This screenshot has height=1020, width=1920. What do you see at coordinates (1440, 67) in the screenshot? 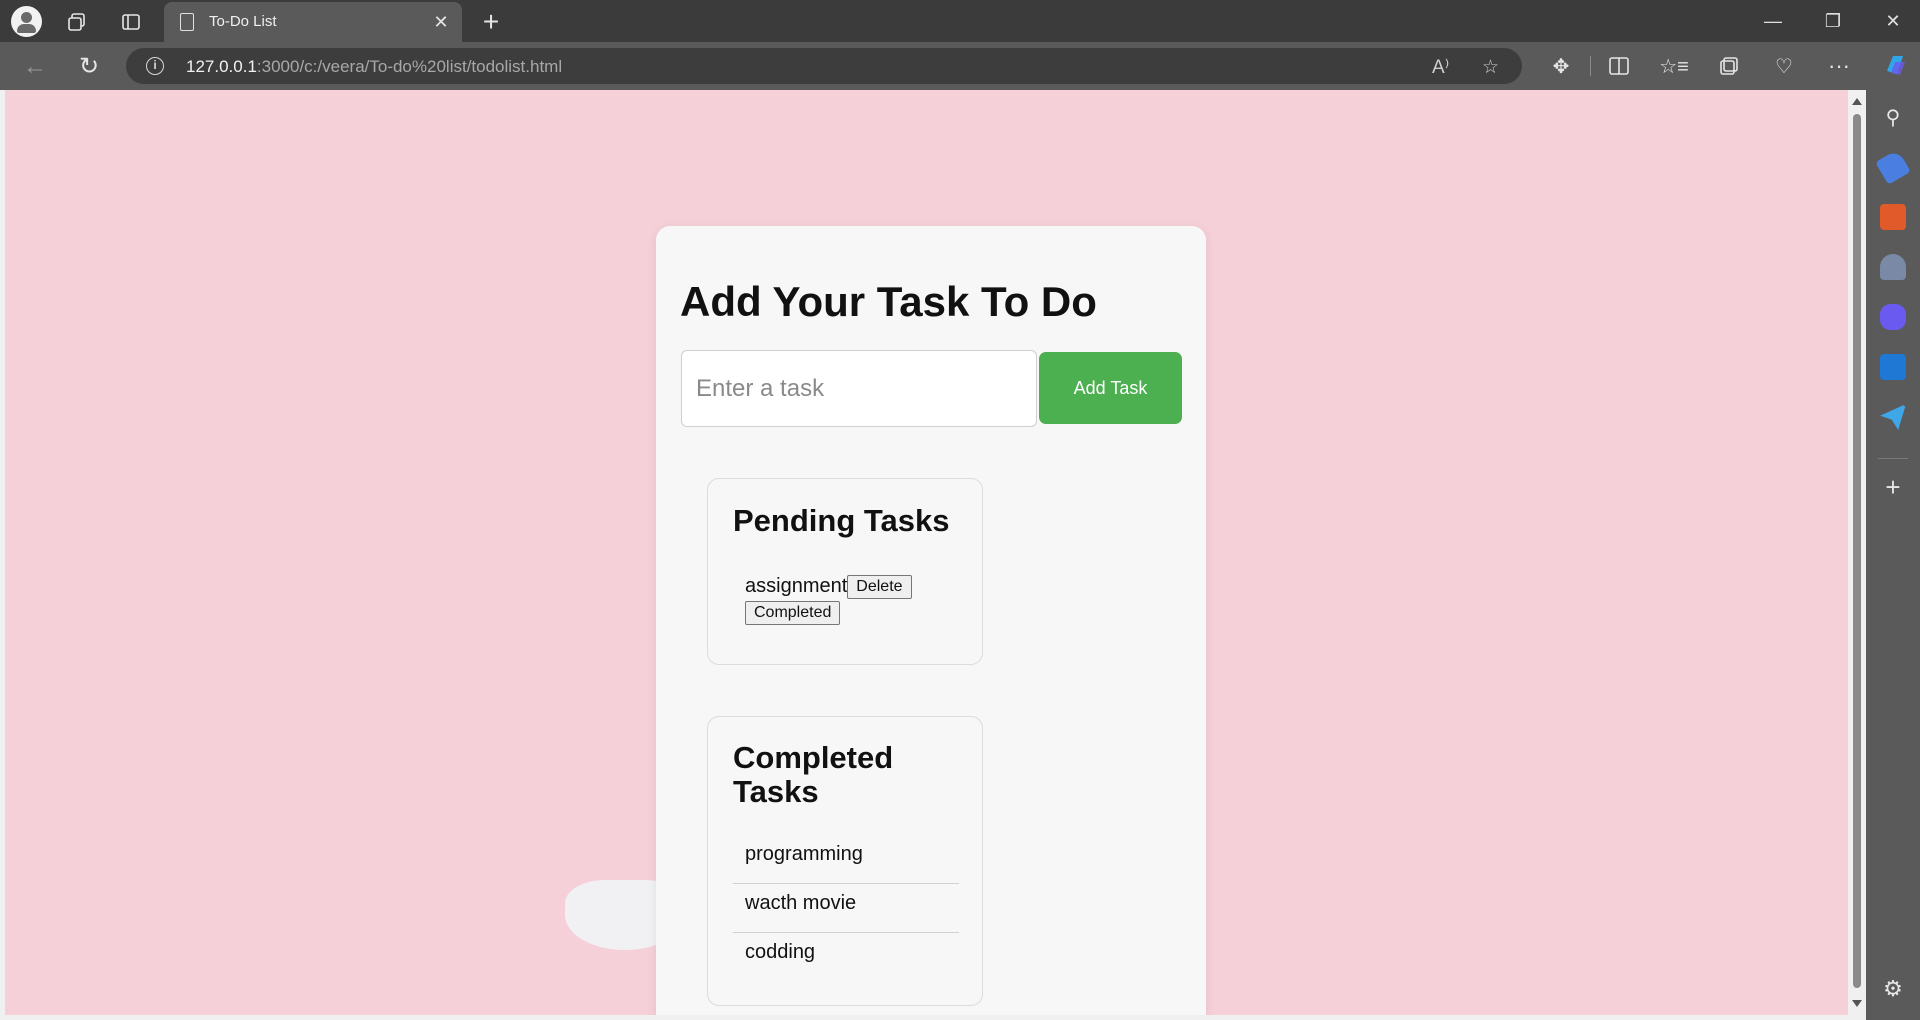
I see `read-aloud-icon: A⁾` at bounding box center [1440, 67].